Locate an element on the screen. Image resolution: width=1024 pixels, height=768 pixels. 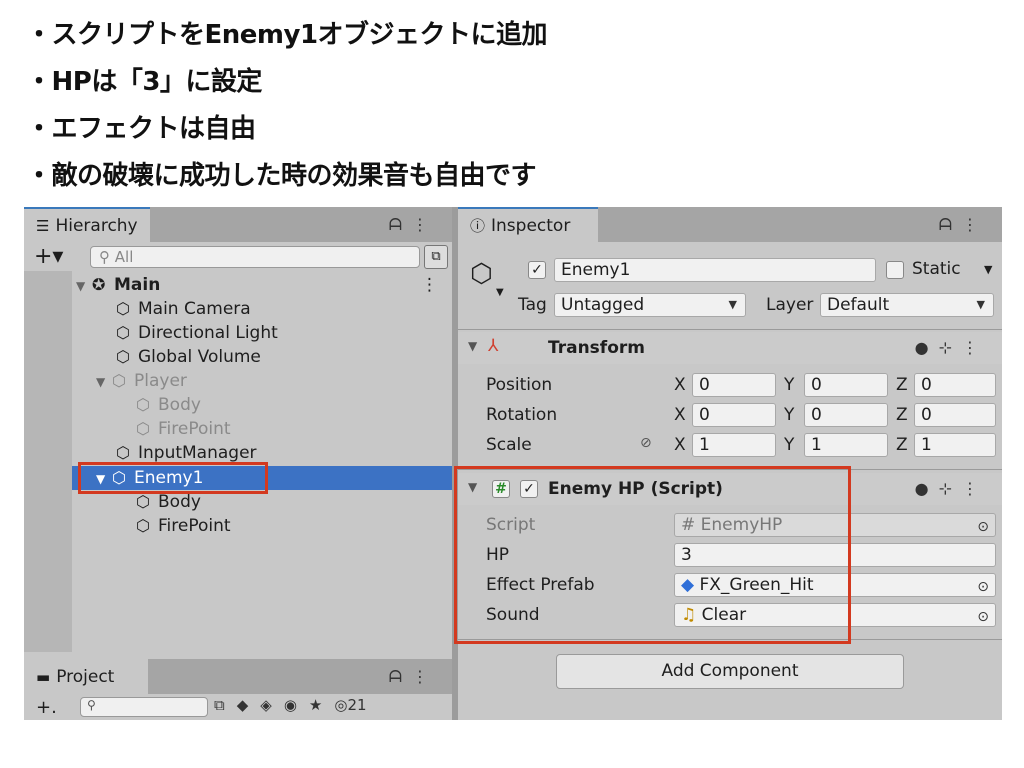
note-line: ・敵の破壊に成功した時の効果音も自由です is located at coordinates (281, 176).